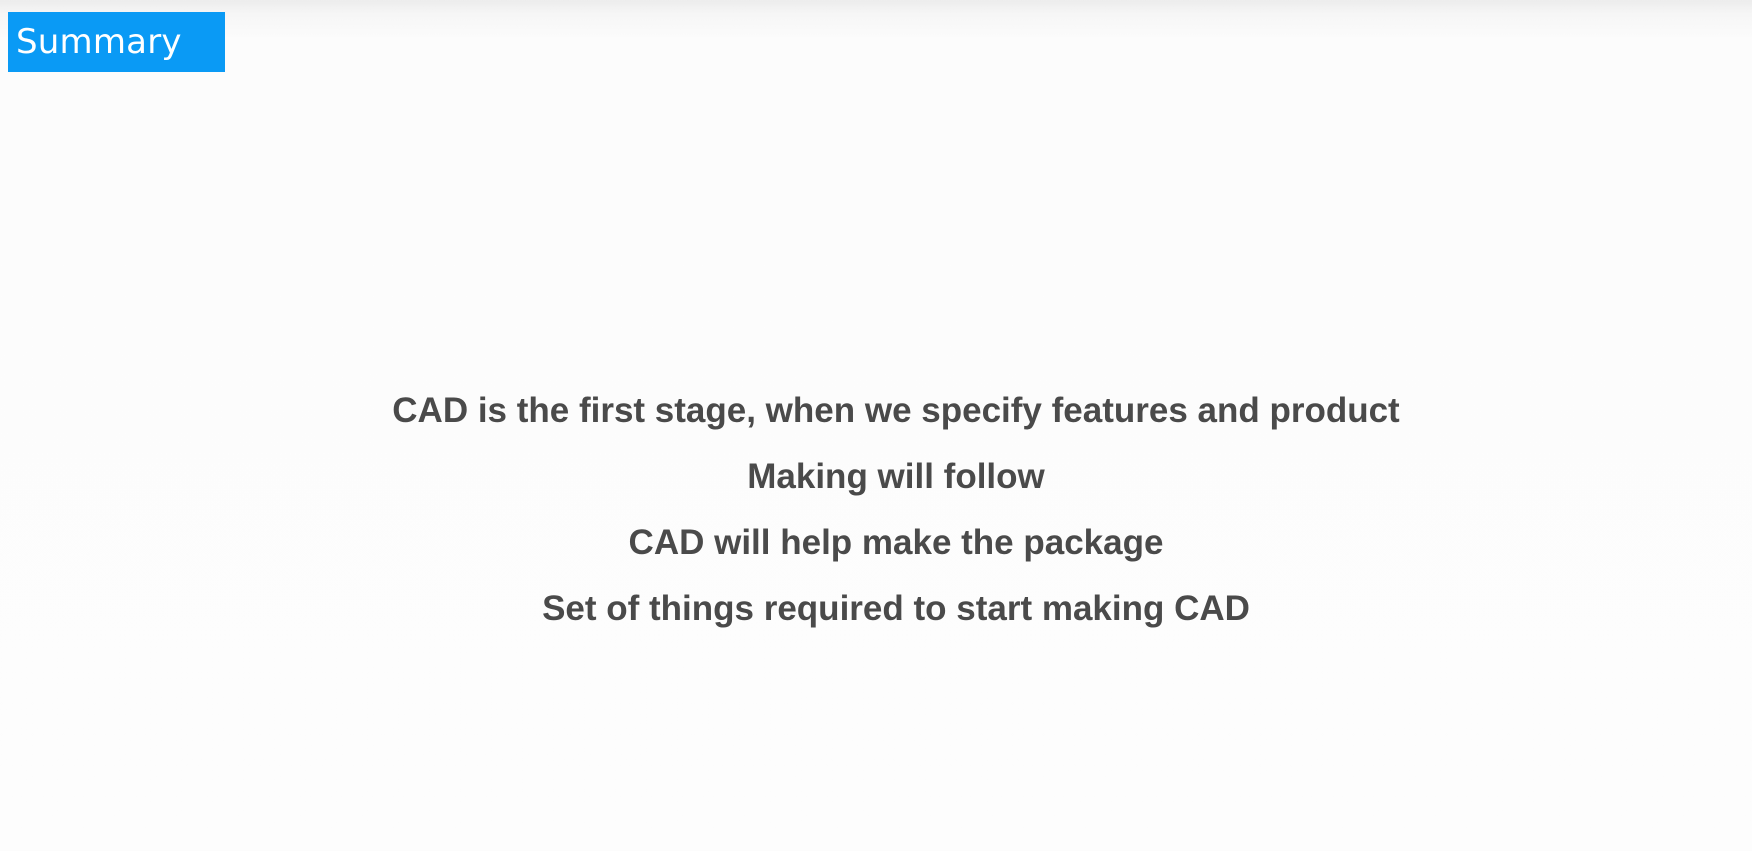  Describe the element at coordinates (896, 476) in the screenshot. I see `summary-line-2: Making will follow` at that location.